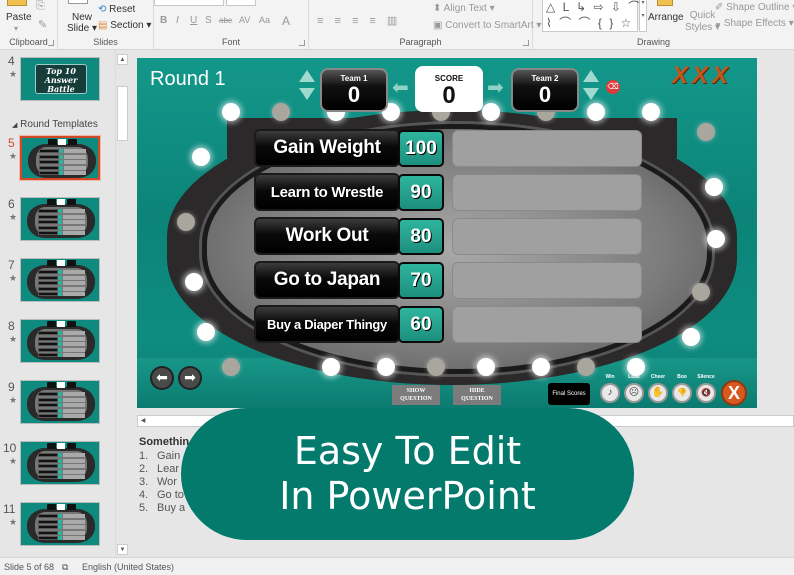  I want to click on paste-button: Paste, so click(19, 17).